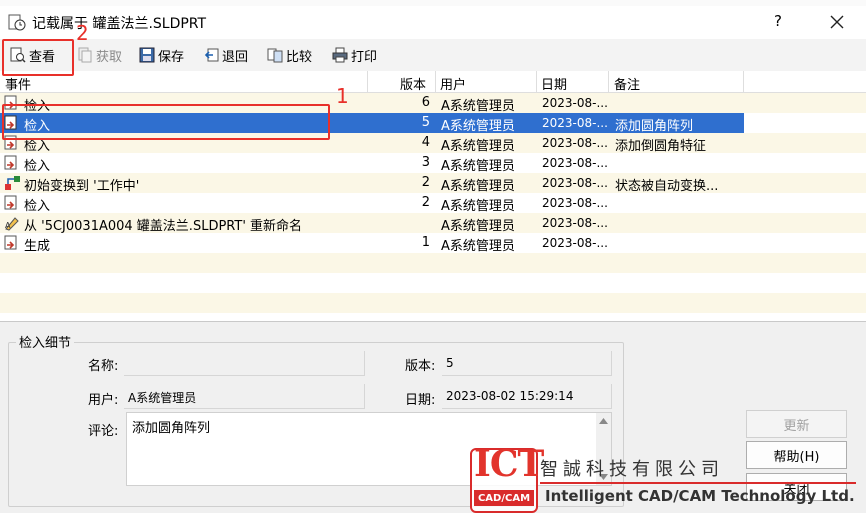 The height and width of the screenshot is (513, 866). Describe the element at coordinates (171, 428) in the screenshot. I see `comment-value: 添加圆角阵列` at that location.